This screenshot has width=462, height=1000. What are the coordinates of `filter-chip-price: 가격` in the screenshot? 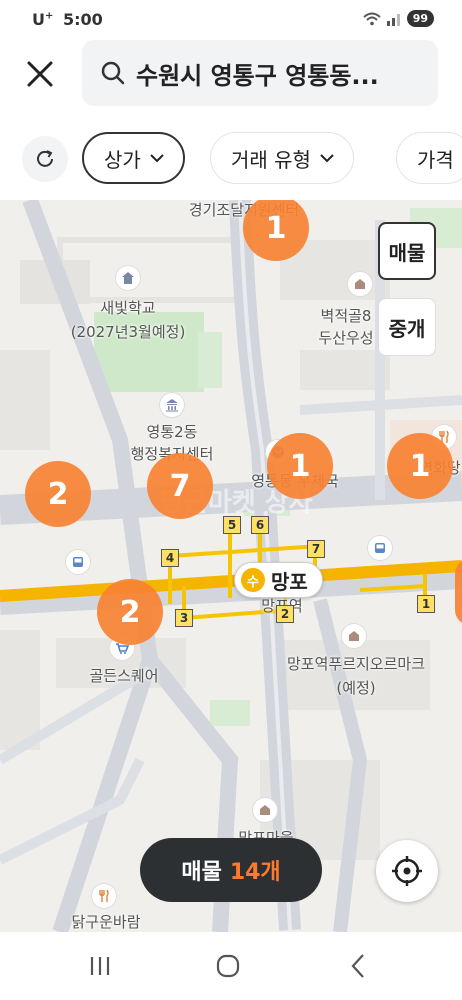 It's located at (429, 158).